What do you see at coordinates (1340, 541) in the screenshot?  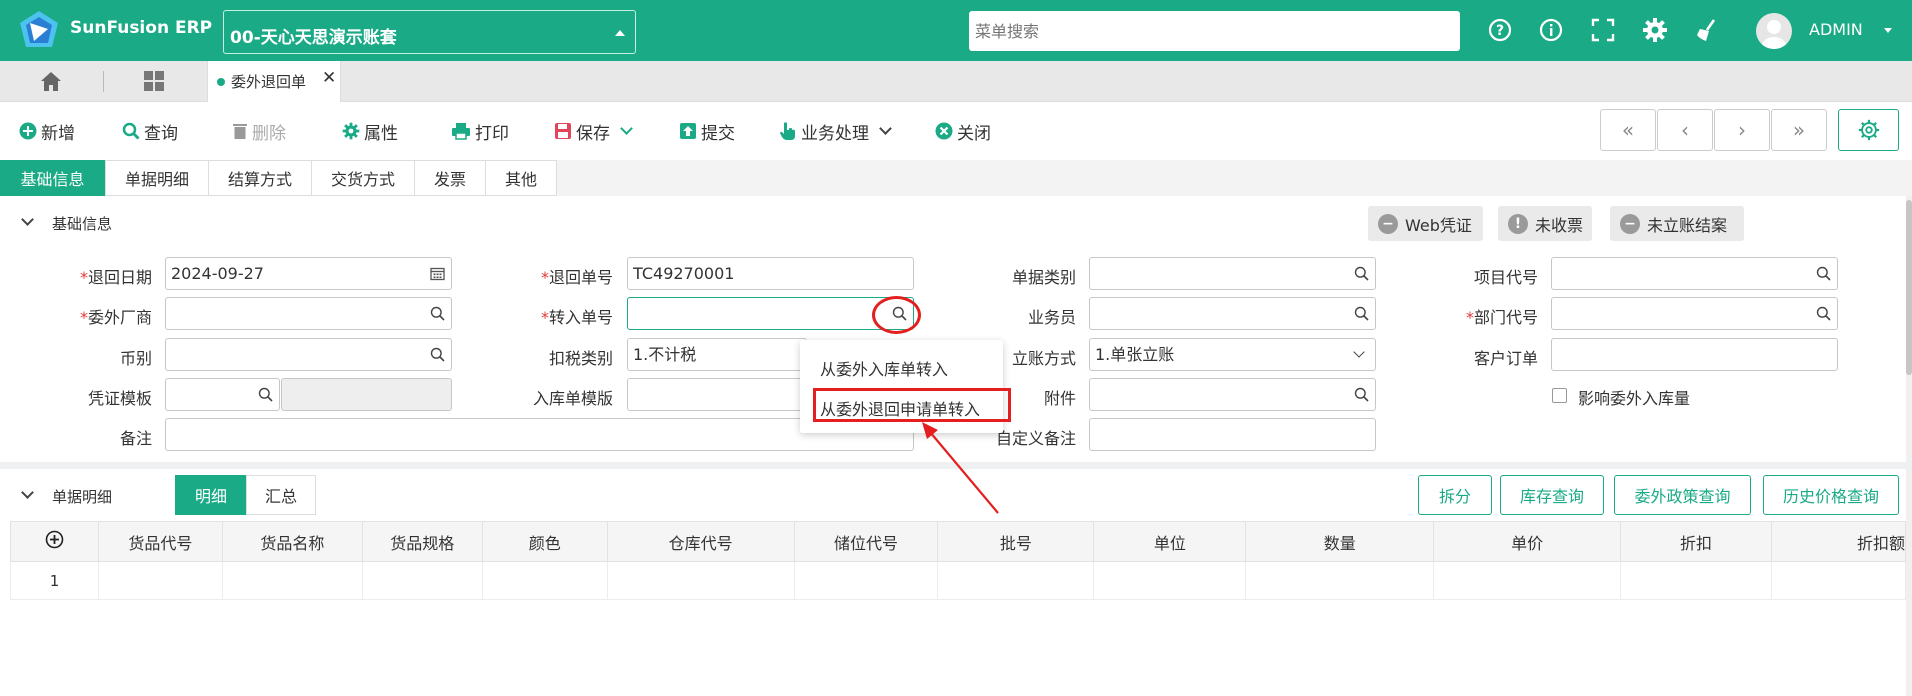 I see `column-header: 数量` at bounding box center [1340, 541].